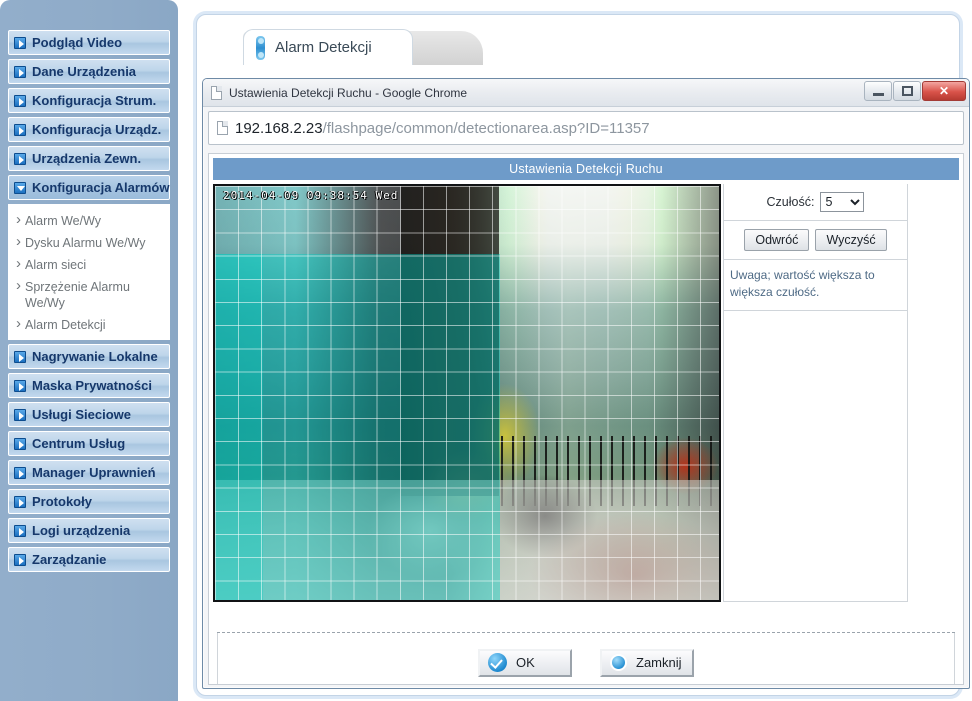 This screenshot has width=972, height=701. What do you see at coordinates (81, 530) in the screenshot?
I see `sidebar-item-label: Logi urządzenia` at bounding box center [81, 530].